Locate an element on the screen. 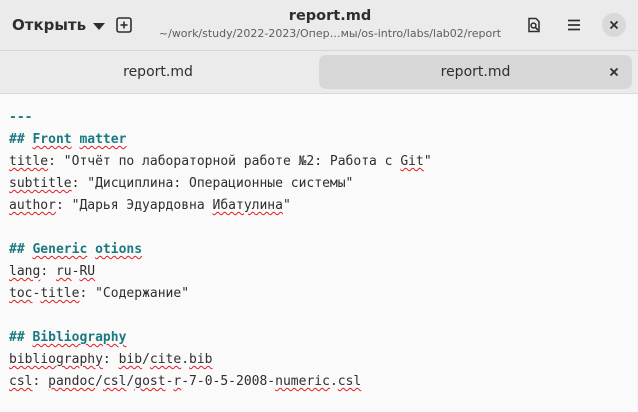  editor-token: Generic is located at coordinates (60, 249).